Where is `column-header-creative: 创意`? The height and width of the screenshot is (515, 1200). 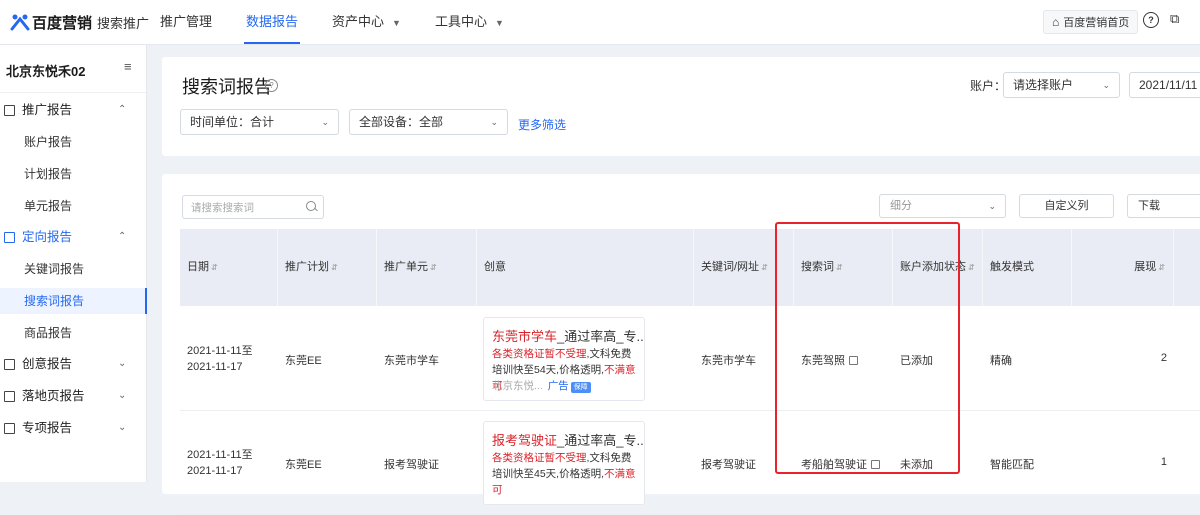 column-header-creative: 创意 is located at coordinates (585, 267).